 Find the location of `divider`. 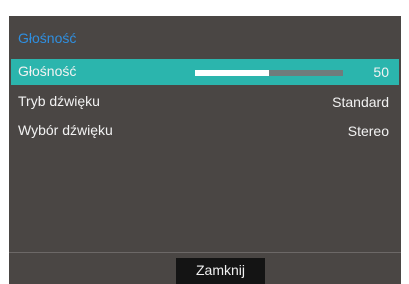

divider is located at coordinates (205, 252).